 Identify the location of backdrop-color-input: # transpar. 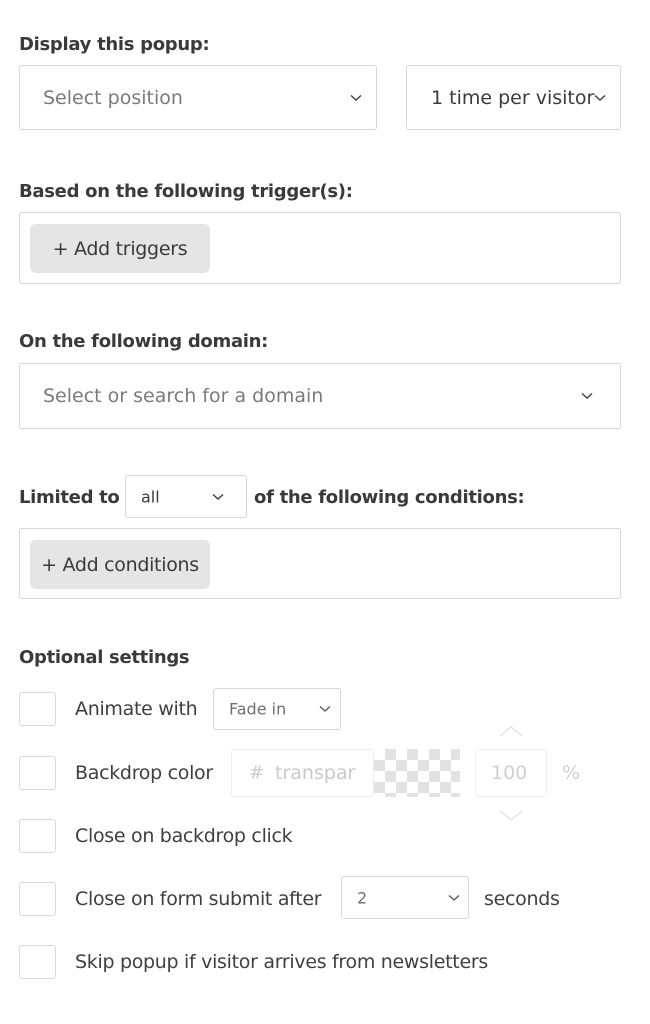
(302, 773).